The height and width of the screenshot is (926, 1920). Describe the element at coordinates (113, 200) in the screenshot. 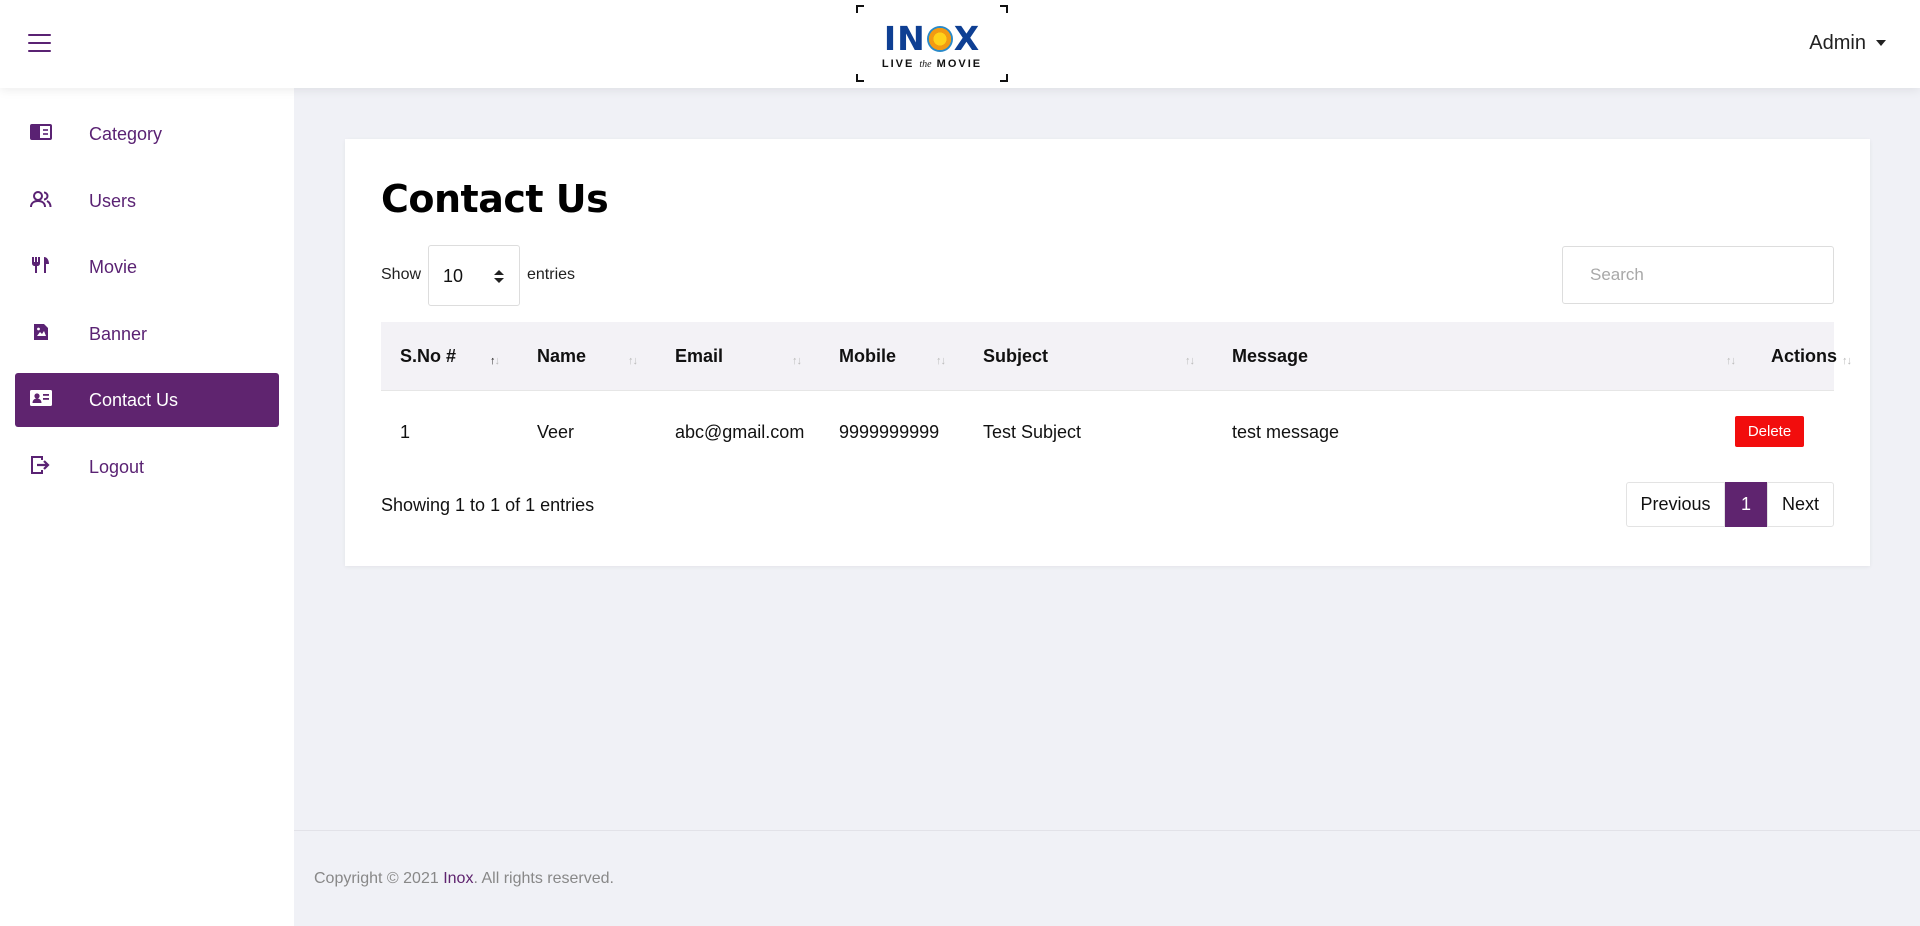

I see `sidebar-item-label: Users` at that location.